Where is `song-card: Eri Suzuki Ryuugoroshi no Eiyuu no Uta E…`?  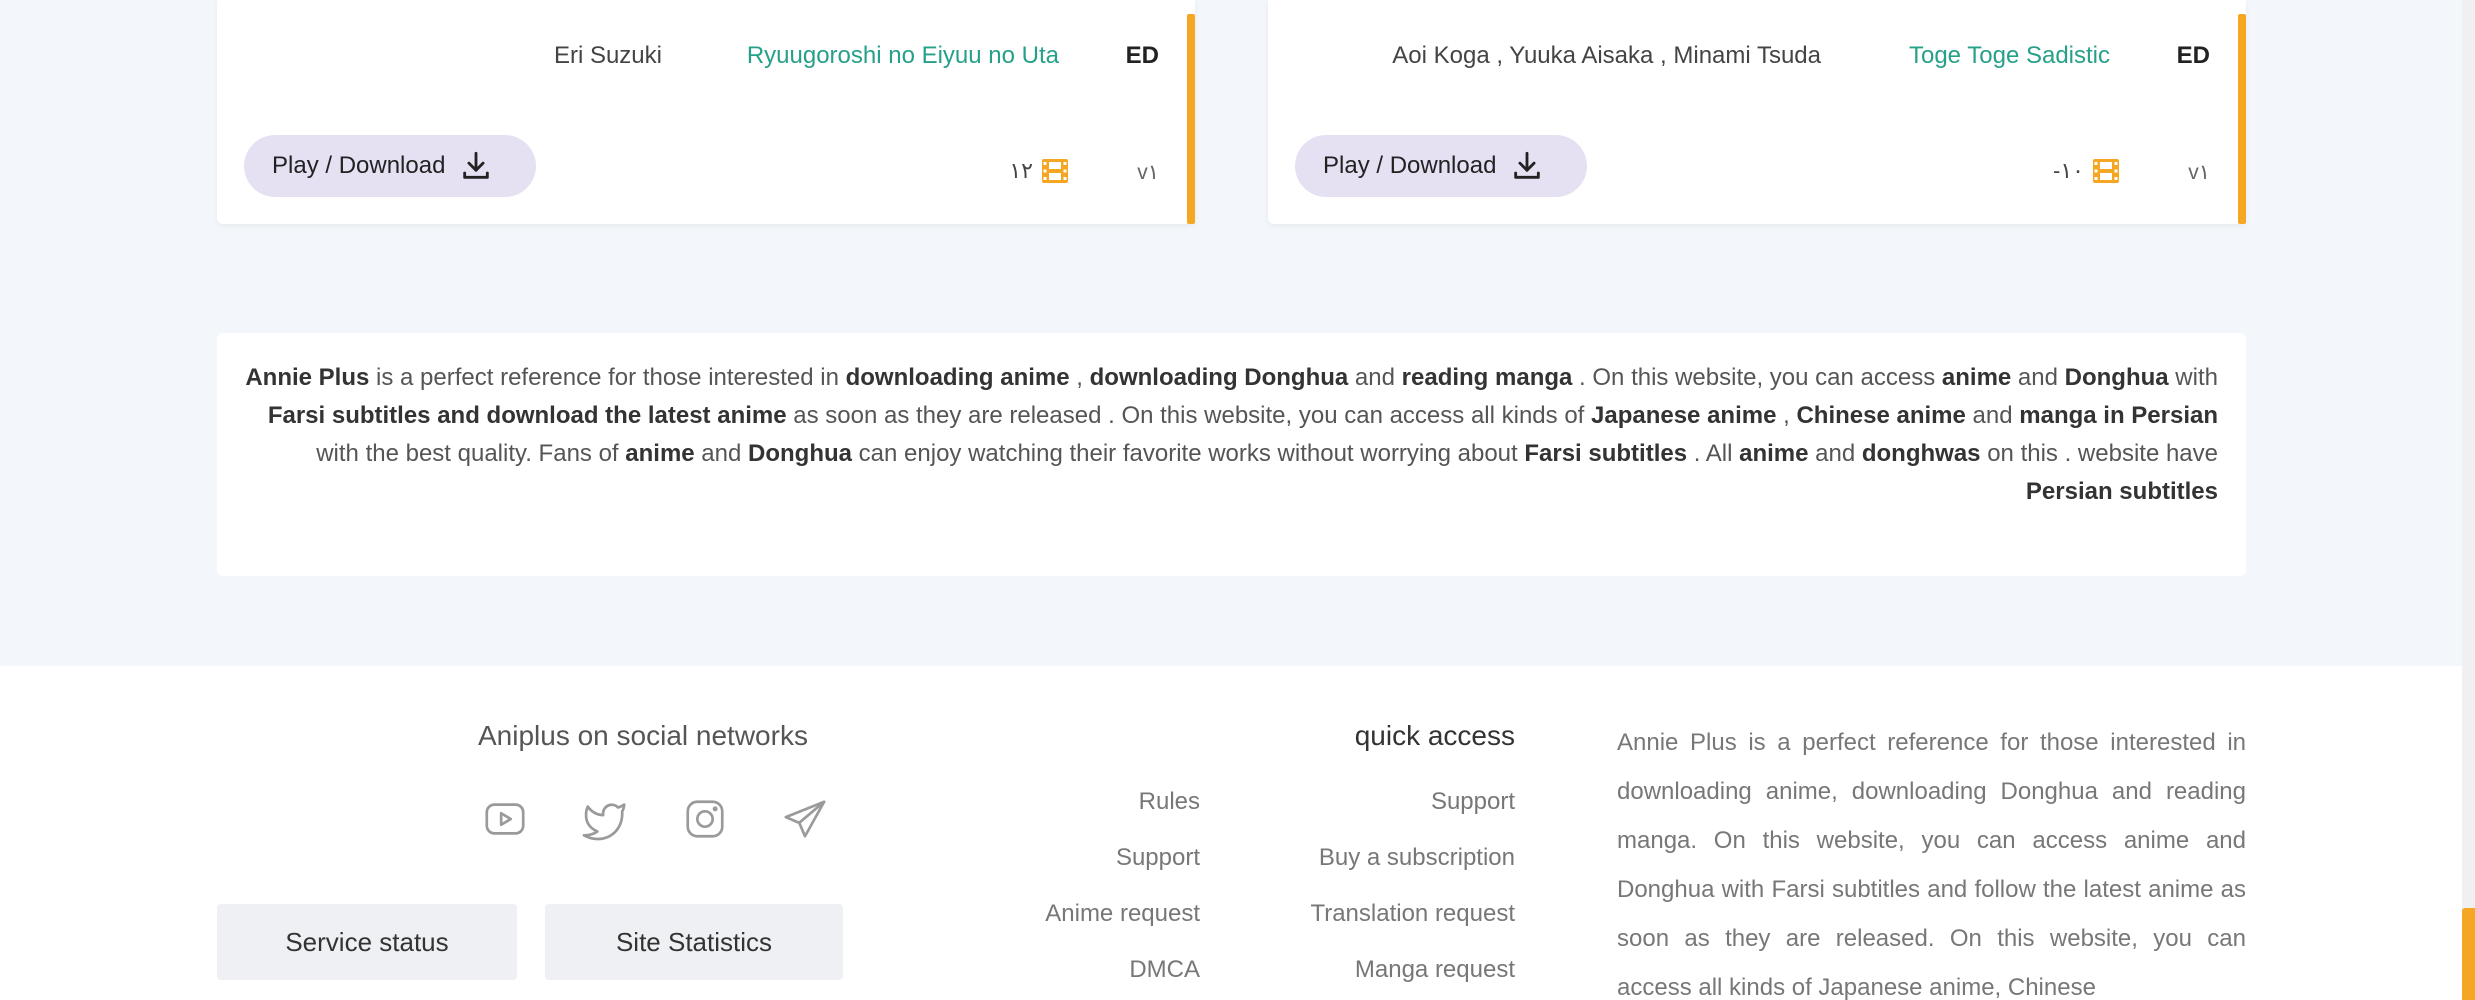
song-card: Eri Suzuki Ryuugoroshi no Eiyuu no Uta E… is located at coordinates (706, 112).